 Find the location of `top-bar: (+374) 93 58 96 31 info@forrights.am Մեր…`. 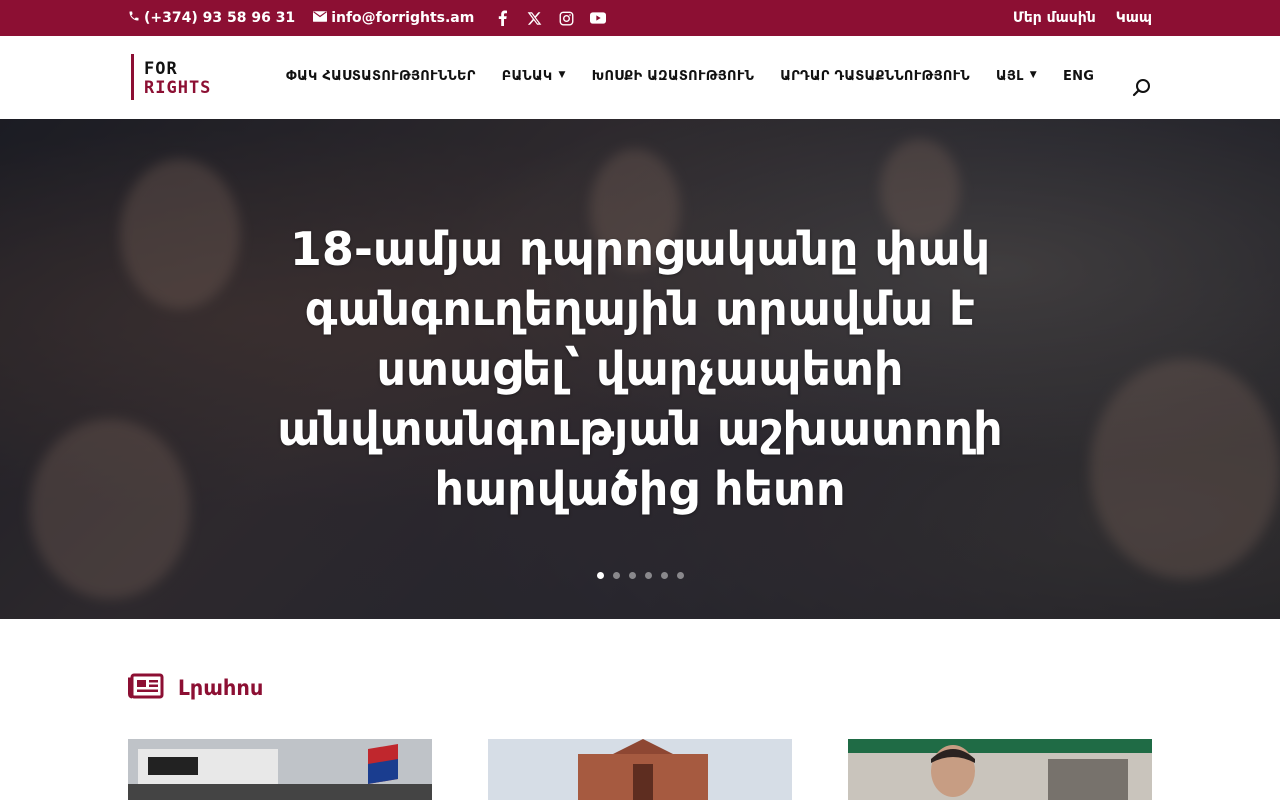

top-bar: (+374) 93 58 96 31 info@forrights.am Մեր… is located at coordinates (640, 18).